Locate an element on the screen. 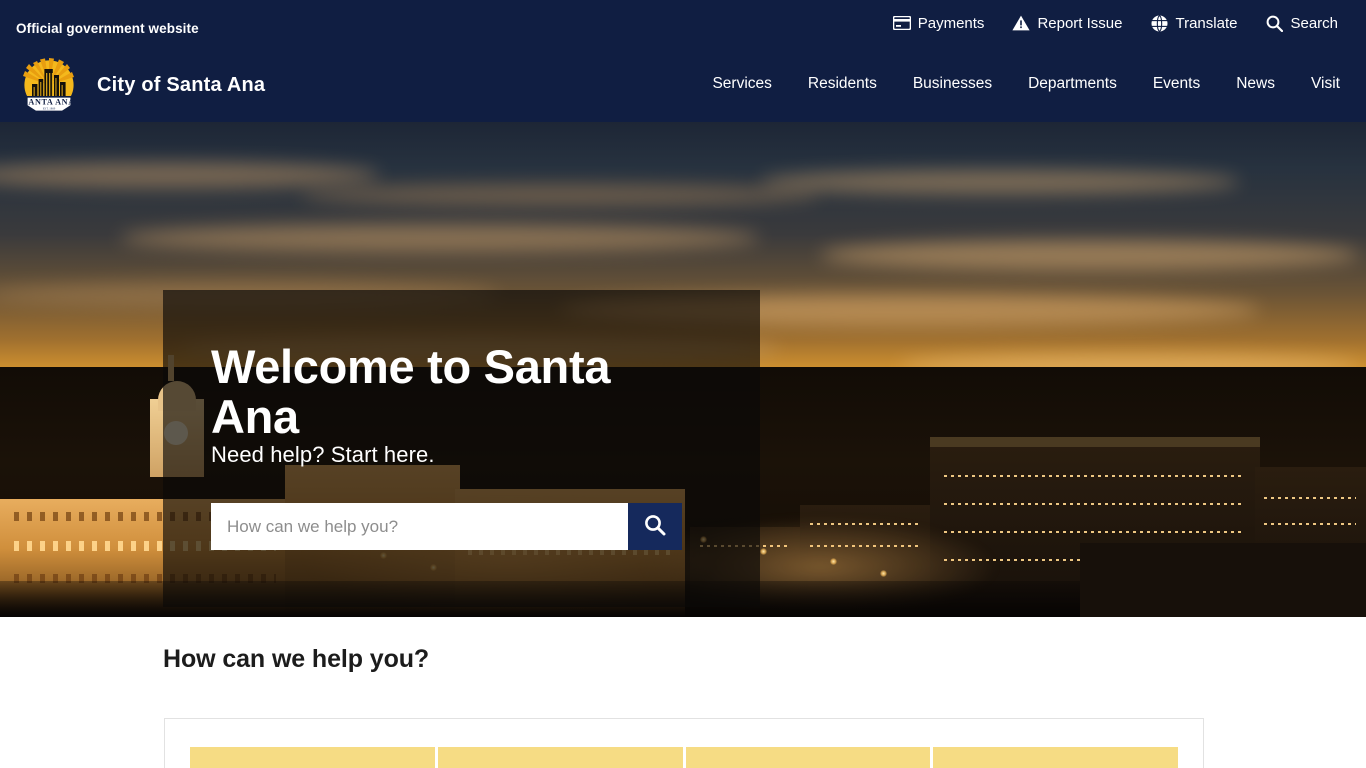 The image size is (1366, 768). utility-item-search: Search is located at coordinates (1301, 23).